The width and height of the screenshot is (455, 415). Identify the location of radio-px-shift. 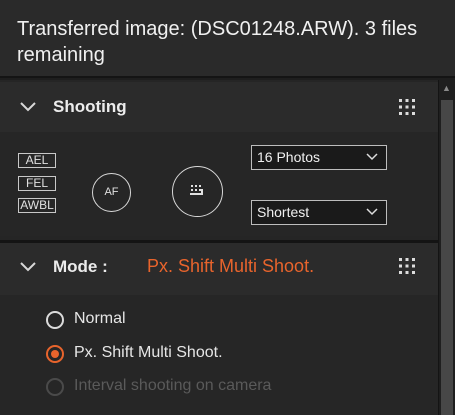
(55, 354).